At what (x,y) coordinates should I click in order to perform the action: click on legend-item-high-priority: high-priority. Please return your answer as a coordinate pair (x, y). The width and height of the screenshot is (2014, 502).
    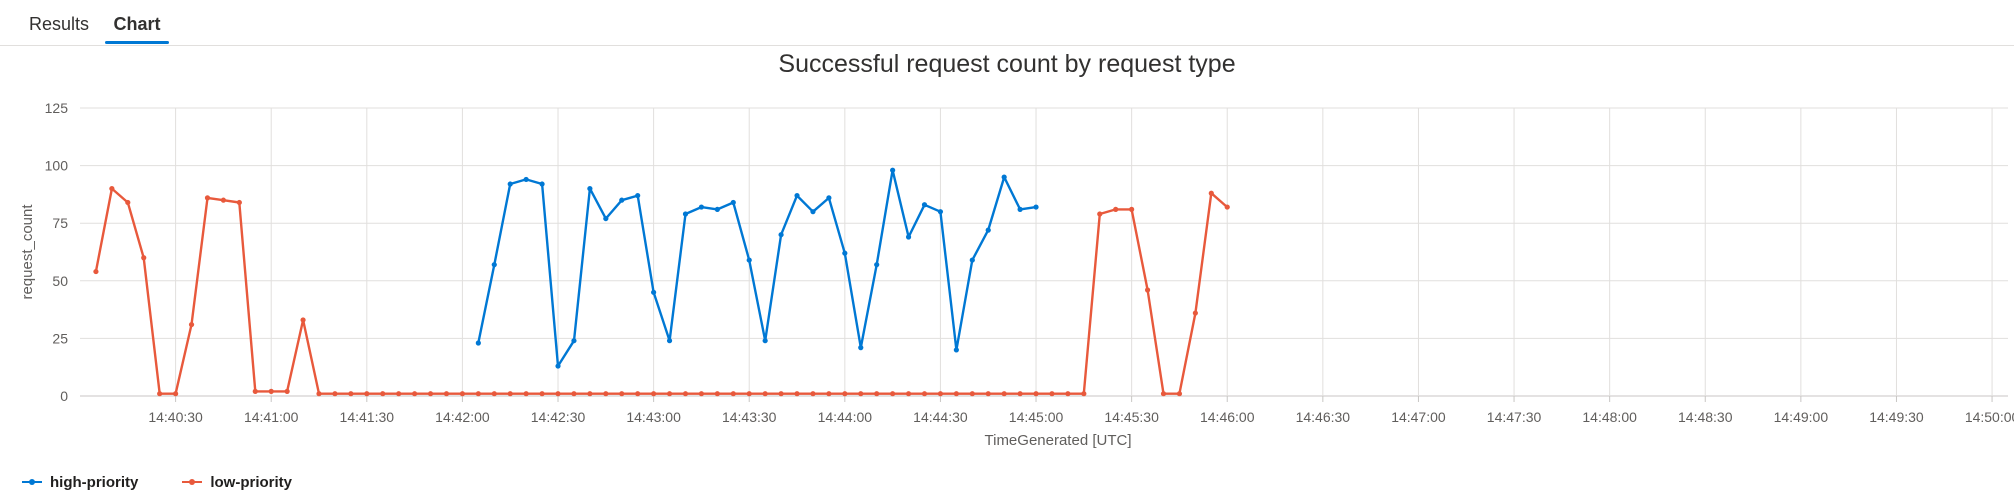
    Looking at the image, I should click on (80, 482).